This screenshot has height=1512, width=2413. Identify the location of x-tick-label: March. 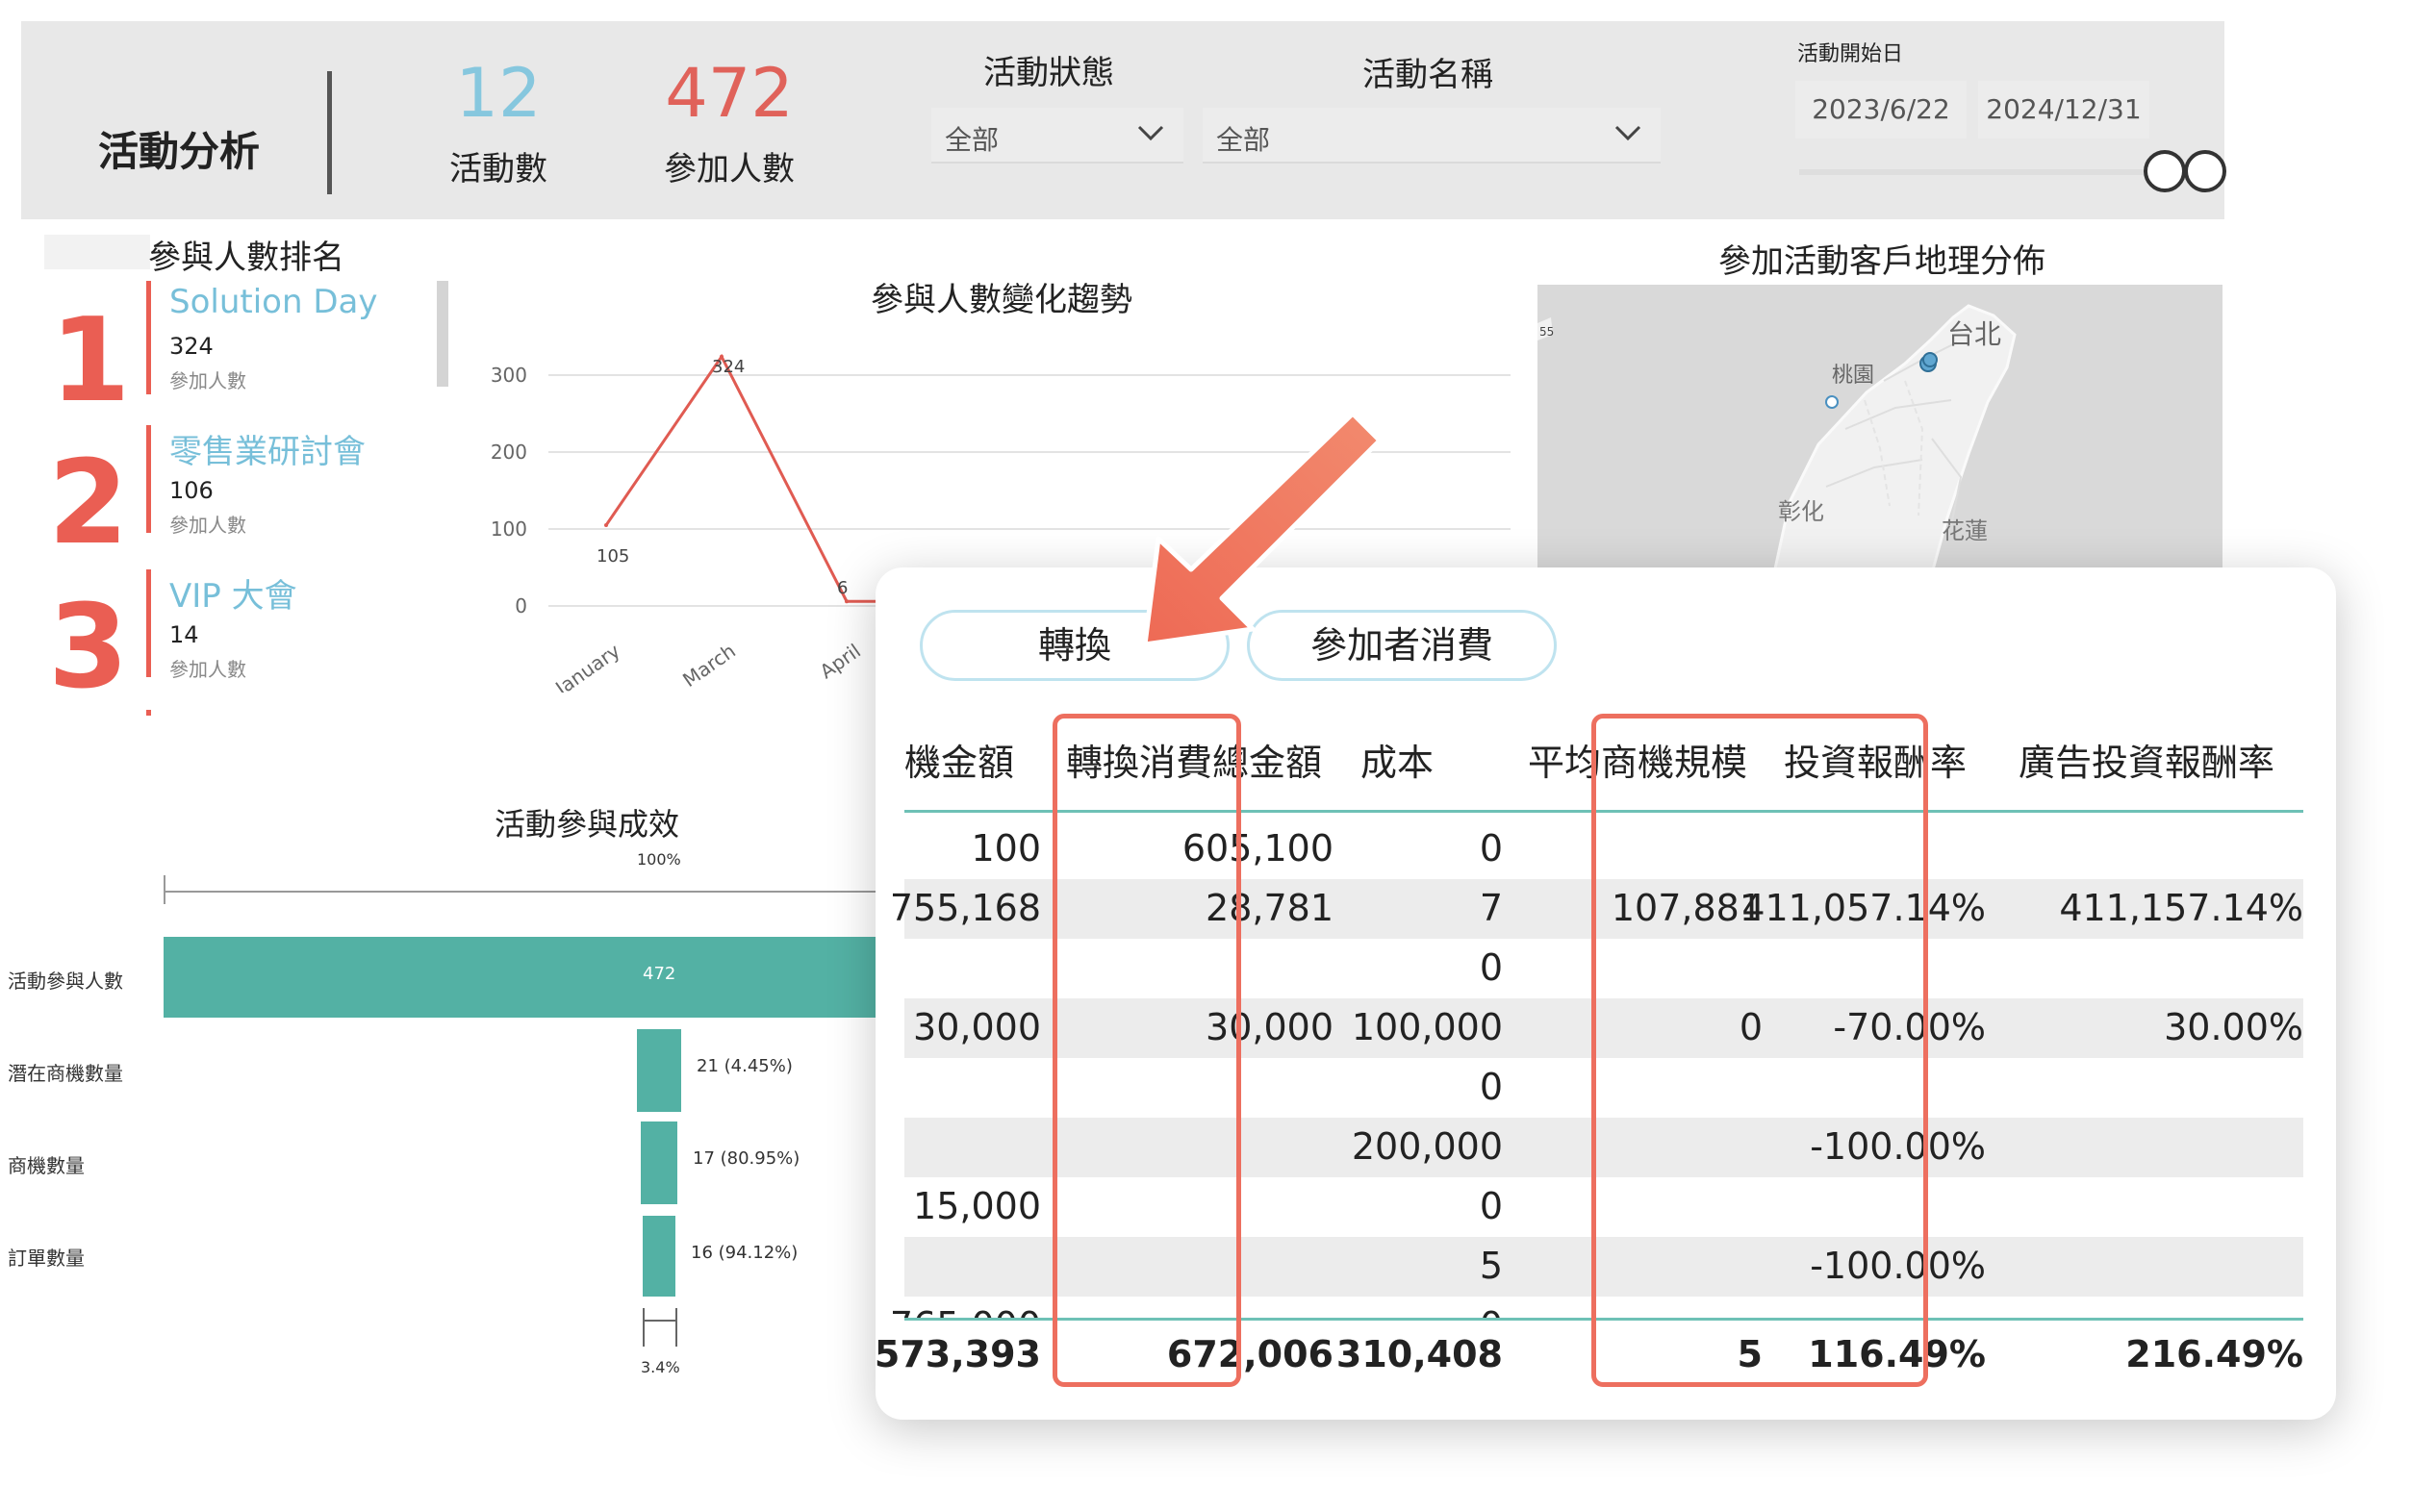
(709, 666).